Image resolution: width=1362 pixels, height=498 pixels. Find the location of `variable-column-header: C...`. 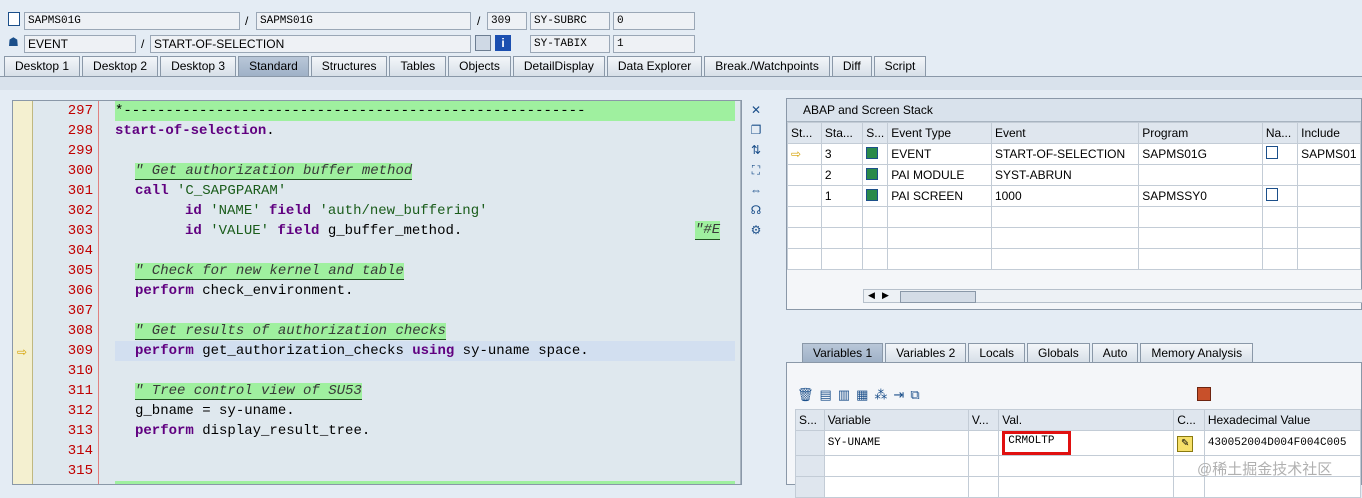

variable-column-header: C... is located at coordinates (1189, 420).